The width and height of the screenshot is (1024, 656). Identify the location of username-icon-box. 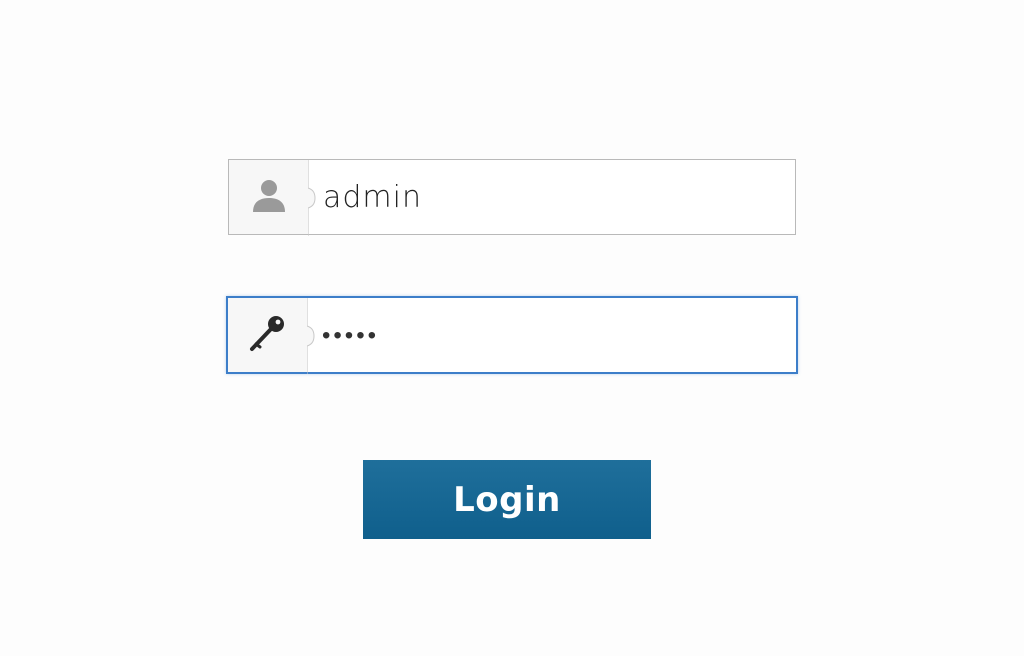
(272, 198).